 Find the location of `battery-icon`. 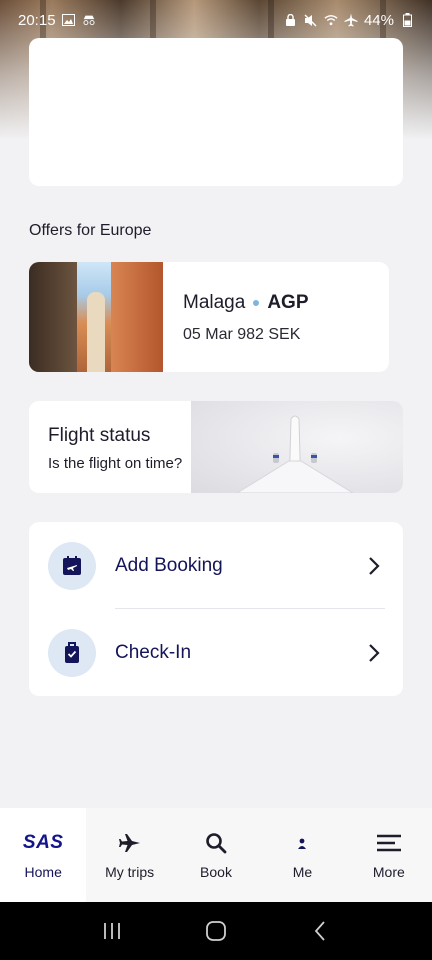

battery-icon is located at coordinates (407, 20).